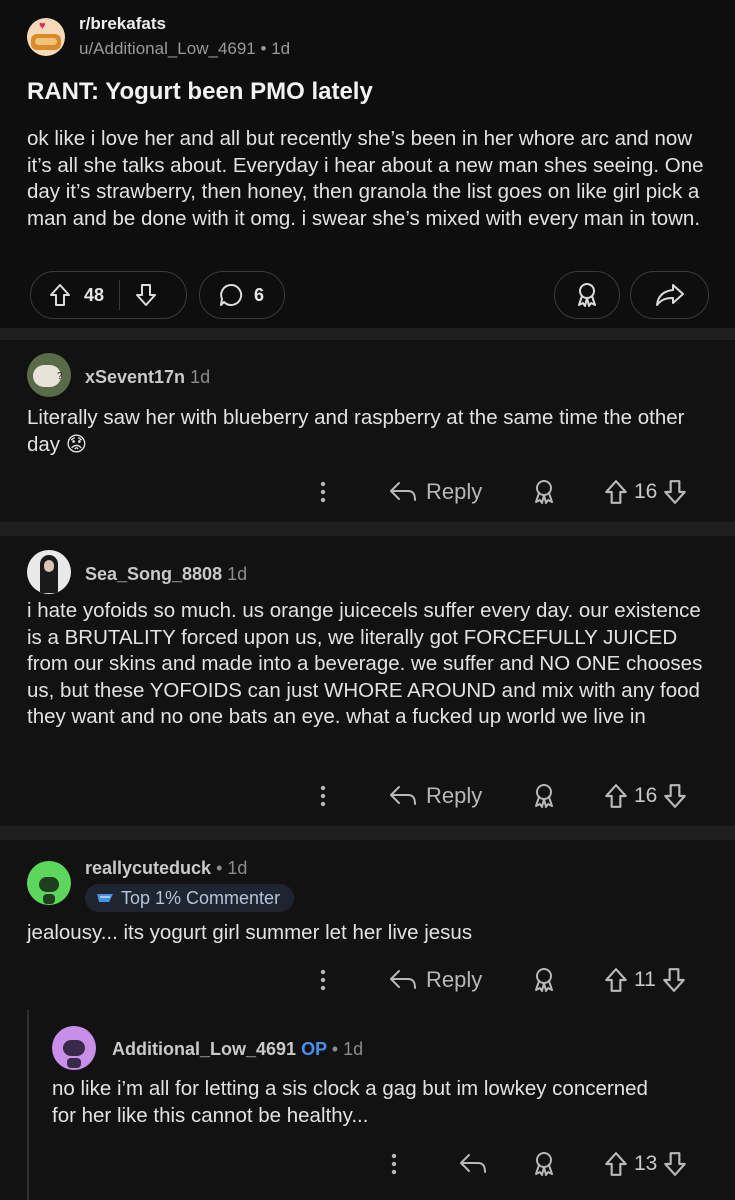 This screenshot has width=735, height=1200. I want to click on top-commenter-icon, so click(105, 898).